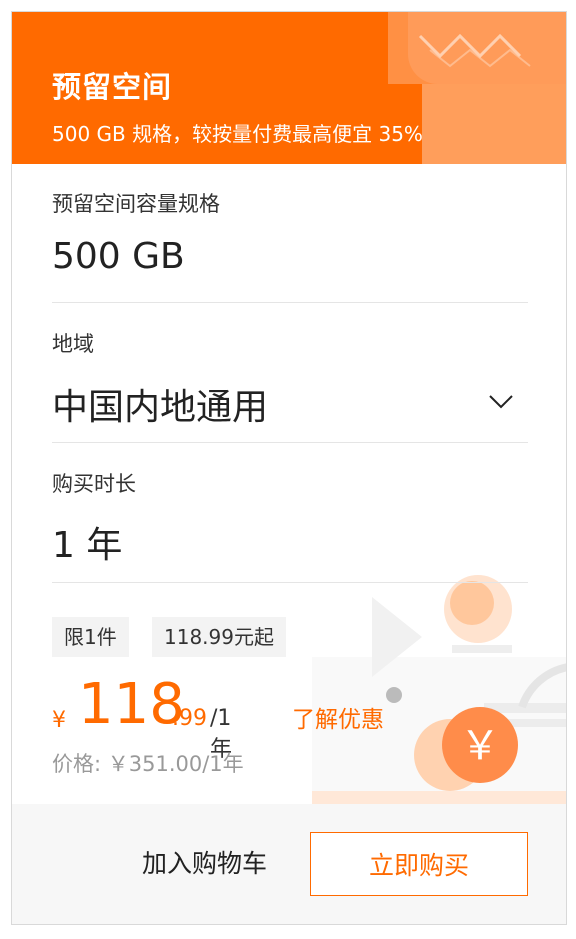  I want to click on coin-illustration-icon: ￥, so click(439, 691).